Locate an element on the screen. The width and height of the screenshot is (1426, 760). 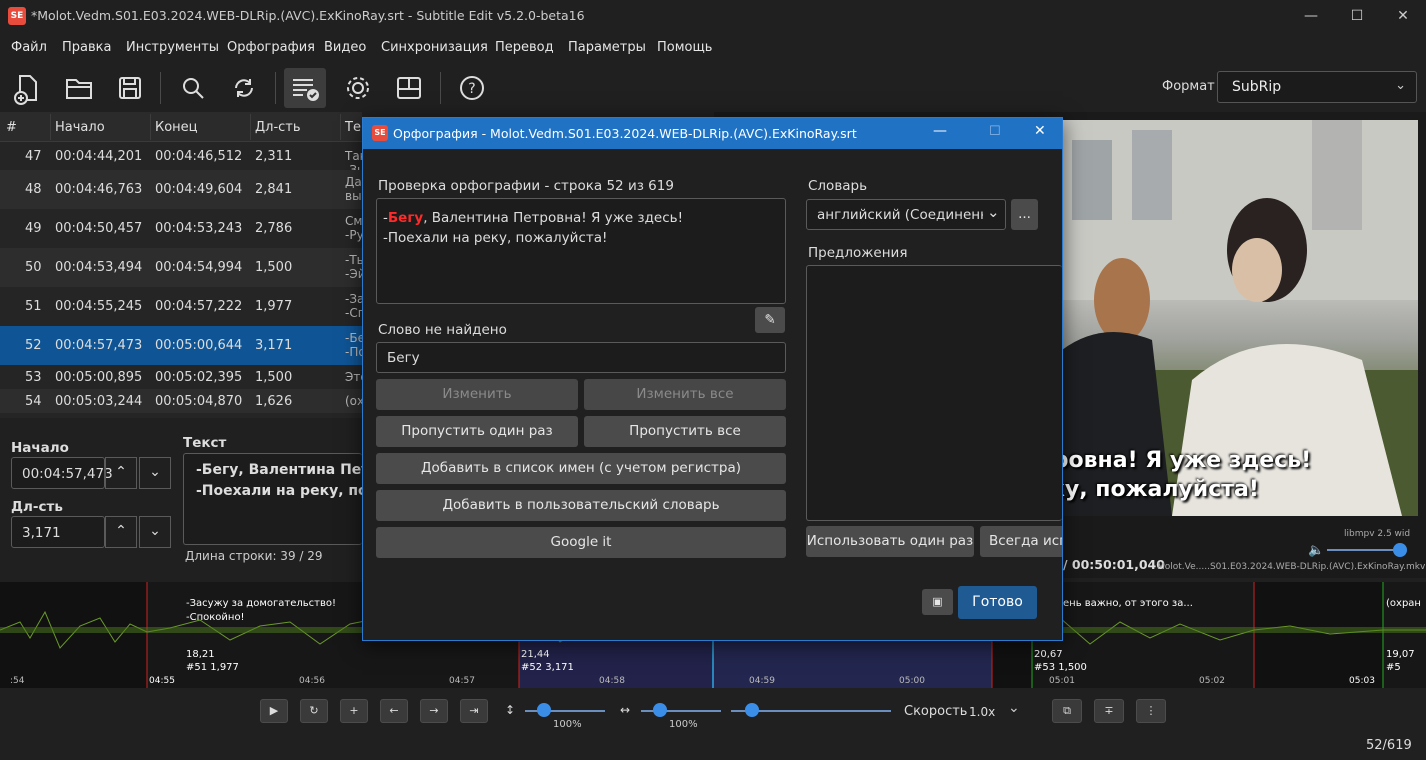
volume-slider is located at coordinates (1363, 550).